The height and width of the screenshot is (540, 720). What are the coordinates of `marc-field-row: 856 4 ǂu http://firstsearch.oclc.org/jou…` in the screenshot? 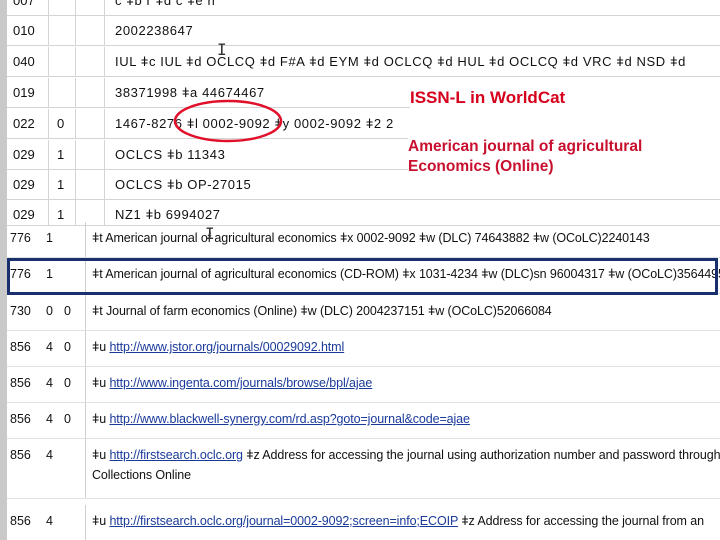 It's located at (363, 522).